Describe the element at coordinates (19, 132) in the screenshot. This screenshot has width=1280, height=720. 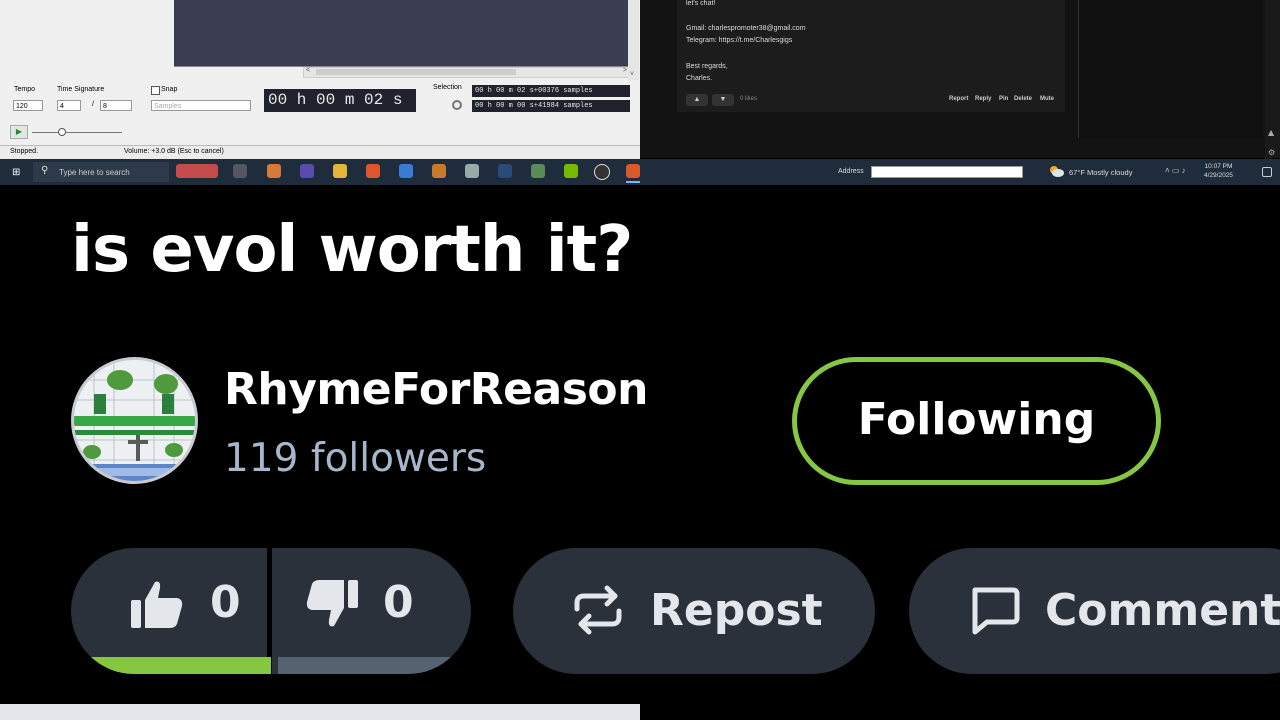
I see `play-icon: ▶` at that location.